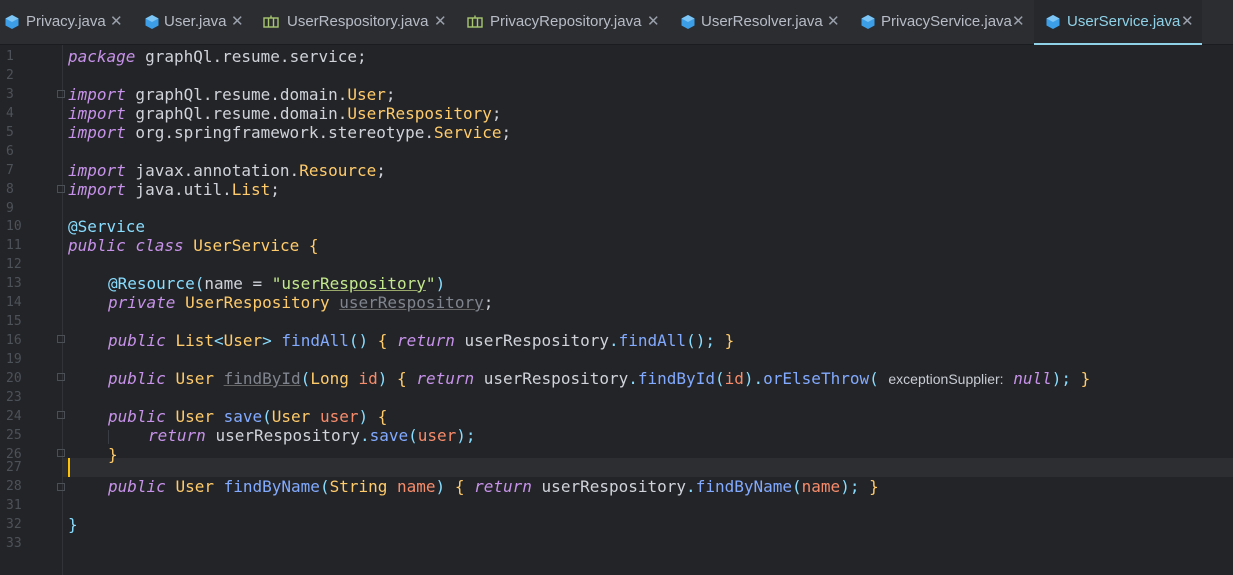 The width and height of the screenshot is (1233, 575). I want to click on line-number: 7, so click(10, 170).